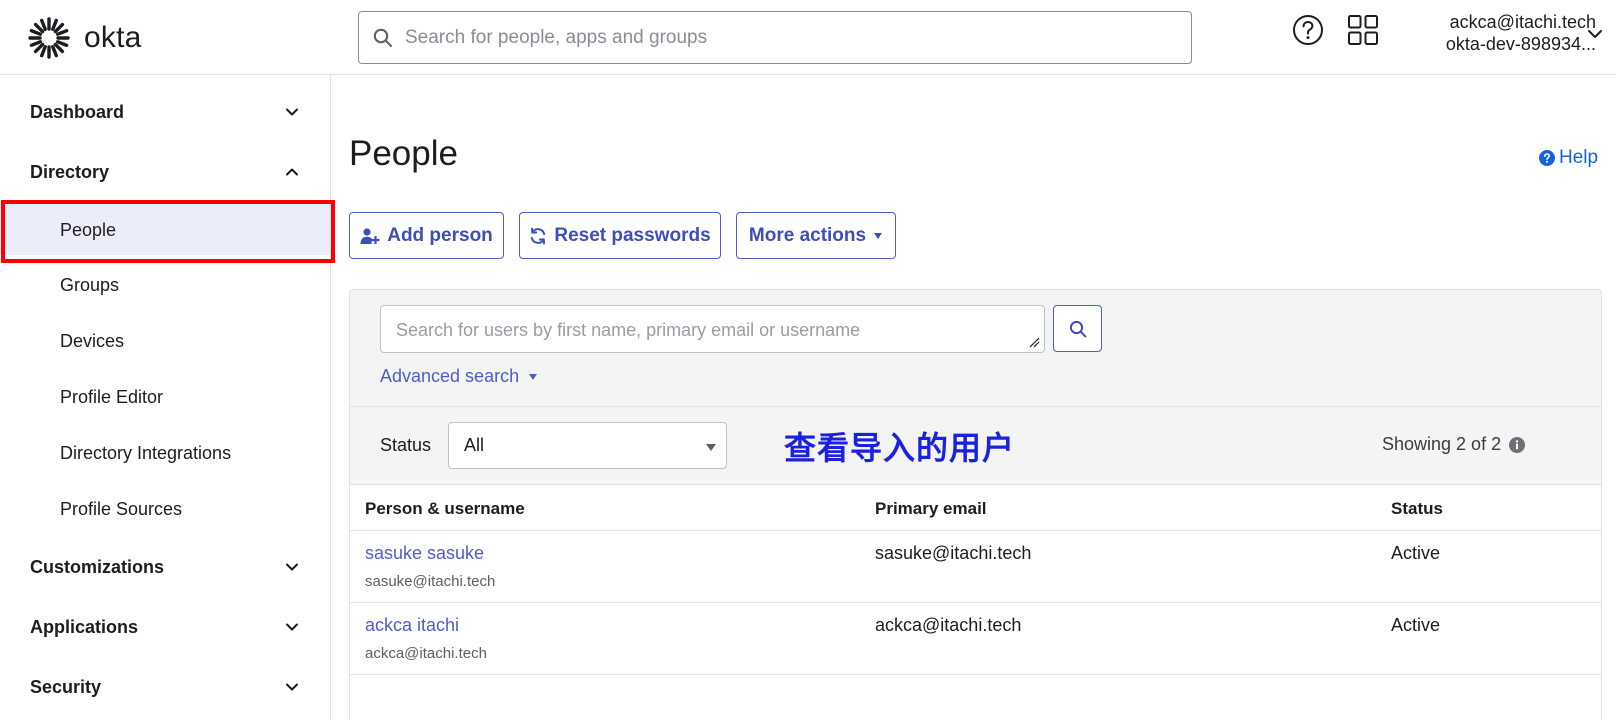 Image resolution: width=1616 pixels, height=720 pixels. I want to click on sidebar-item-directory-integrations: Directory Integrations, so click(165, 453).